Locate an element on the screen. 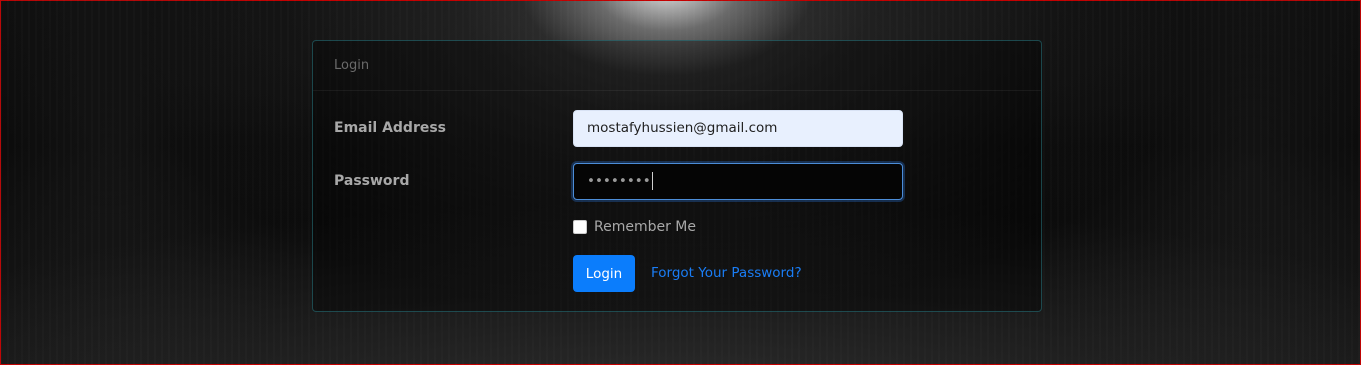 The image size is (1361, 365). remember-checkbox is located at coordinates (580, 227).